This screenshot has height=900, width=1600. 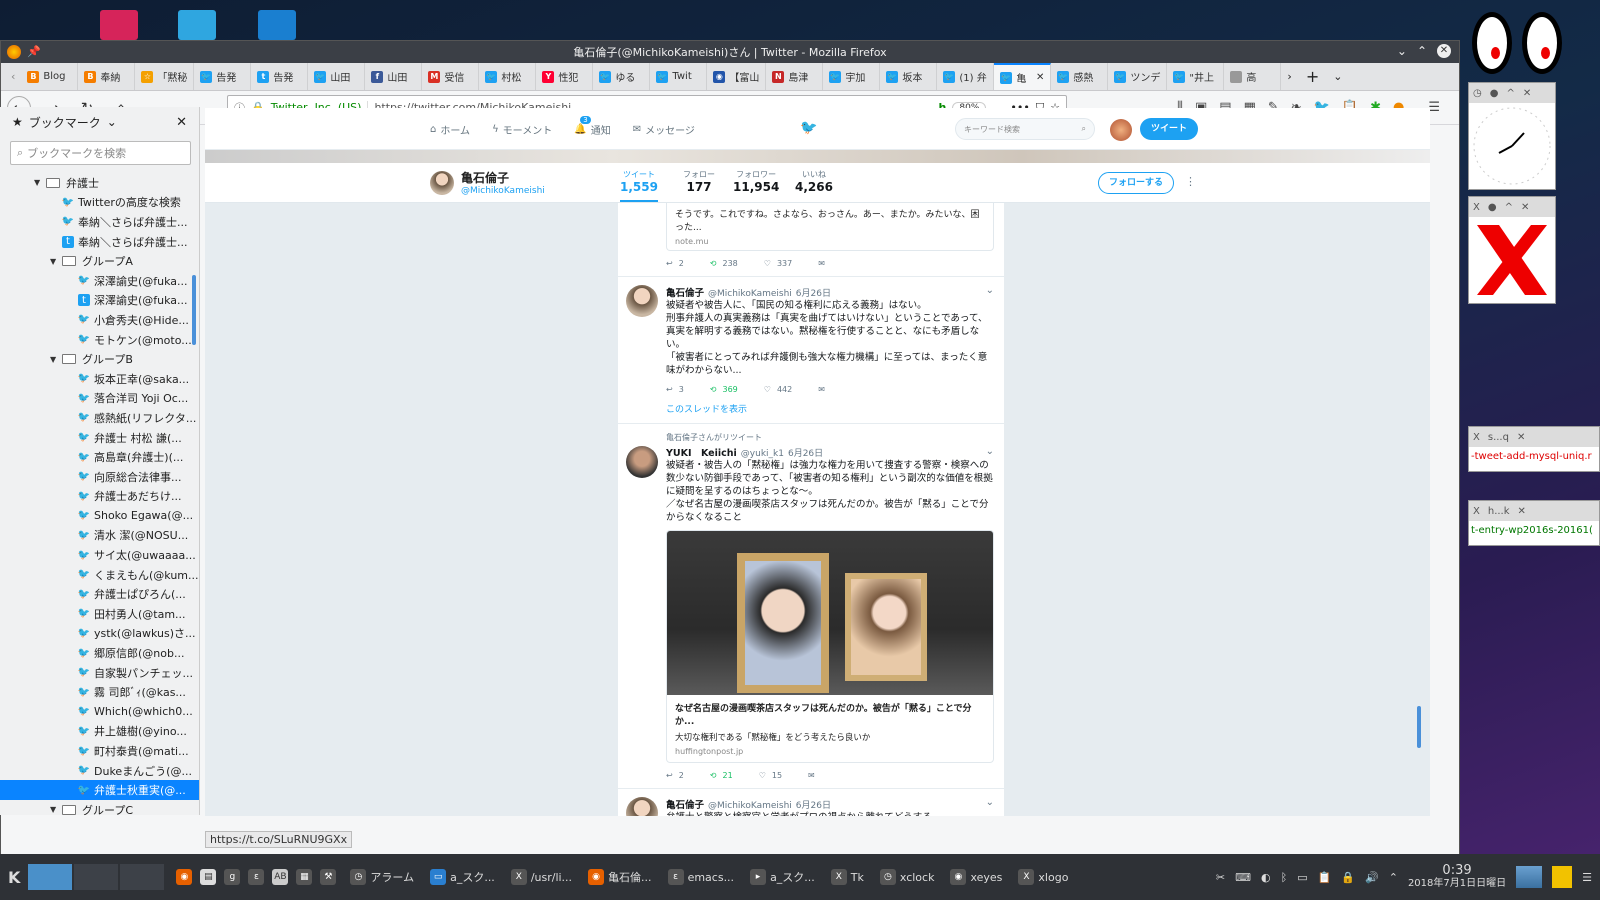 I want to click on expand-arrow-icon: ▼, so click(x=56, y=359).